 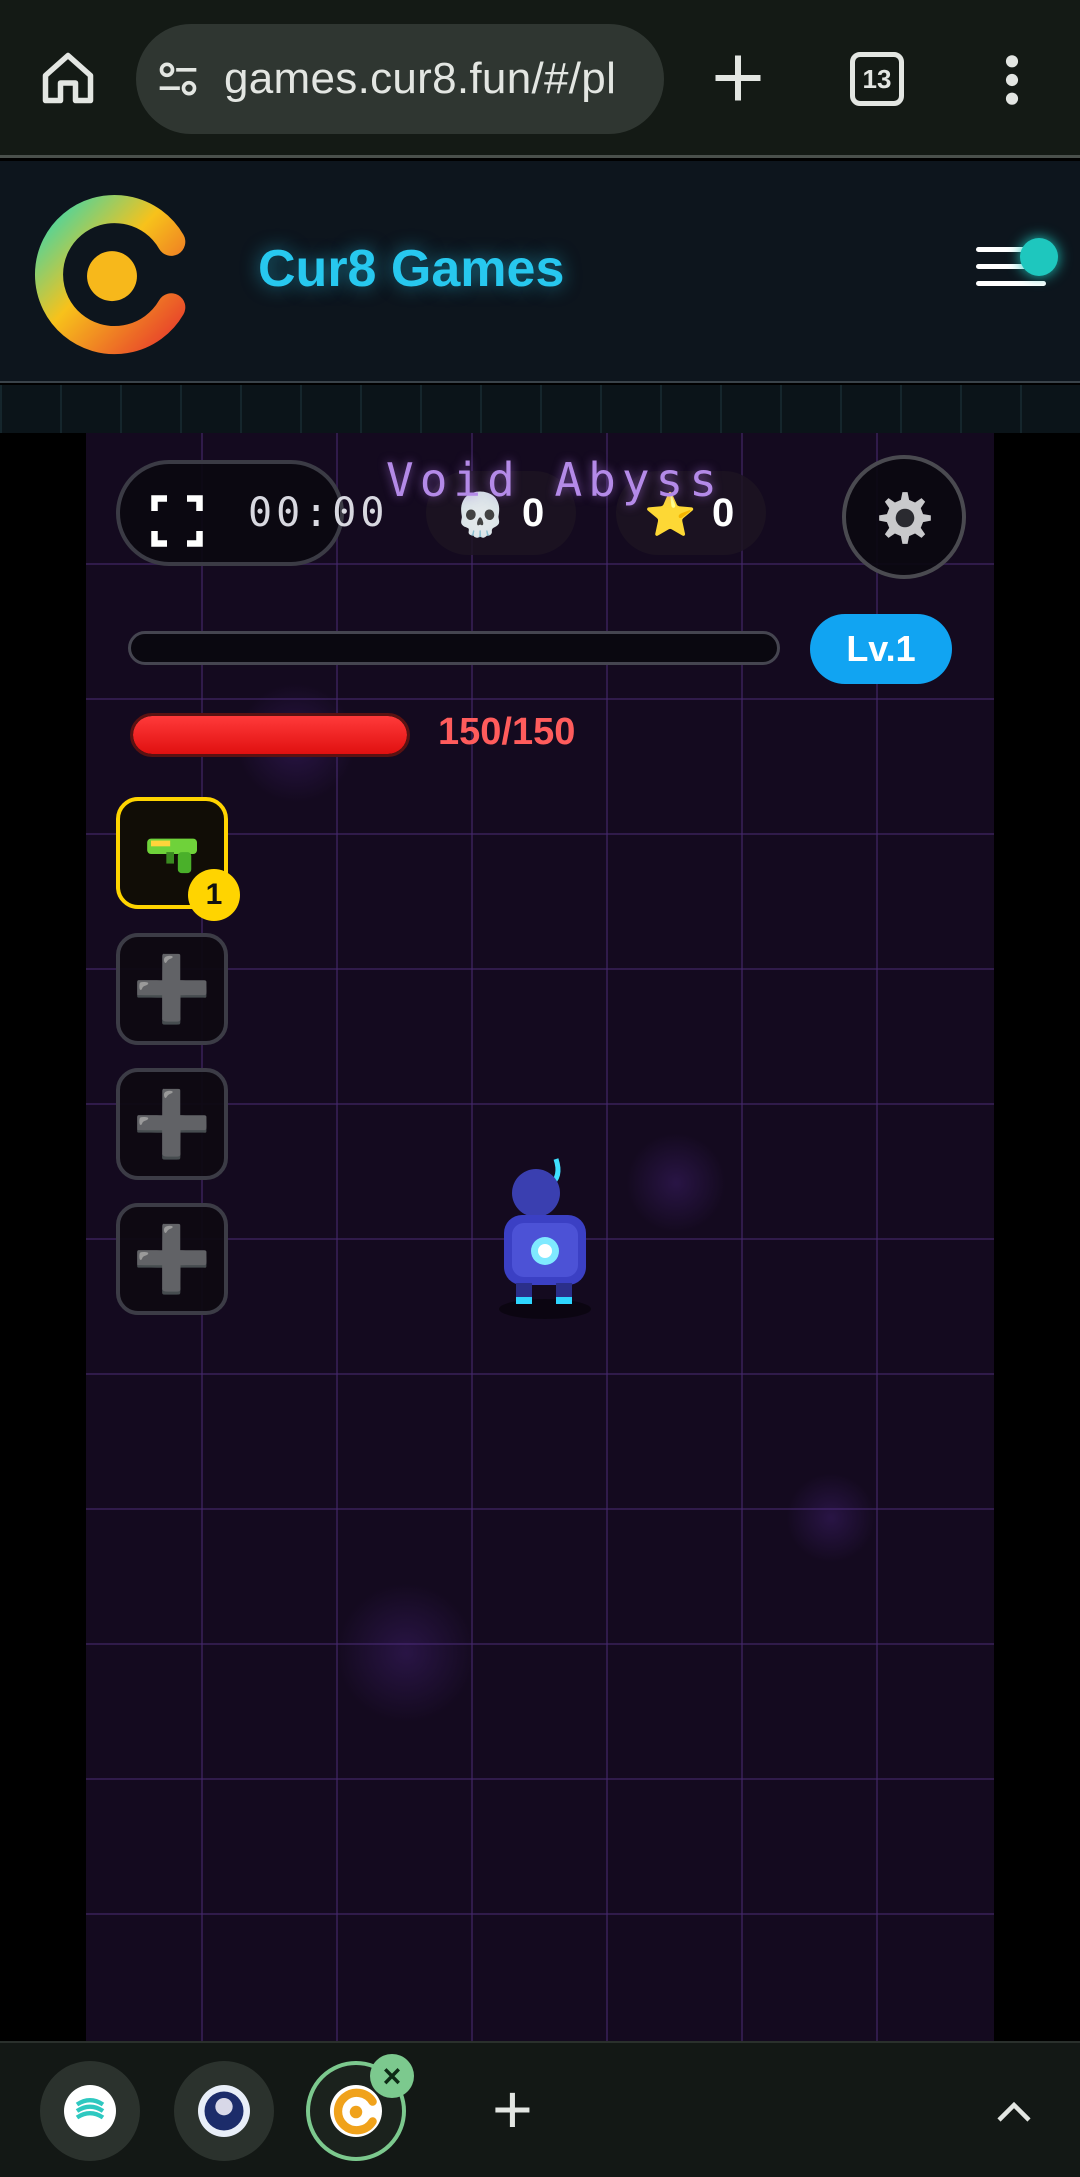 What do you see at coordinates (177, 521) in the screenshot?
I see `fullscreen-icon` at bounding box center [177, 521].